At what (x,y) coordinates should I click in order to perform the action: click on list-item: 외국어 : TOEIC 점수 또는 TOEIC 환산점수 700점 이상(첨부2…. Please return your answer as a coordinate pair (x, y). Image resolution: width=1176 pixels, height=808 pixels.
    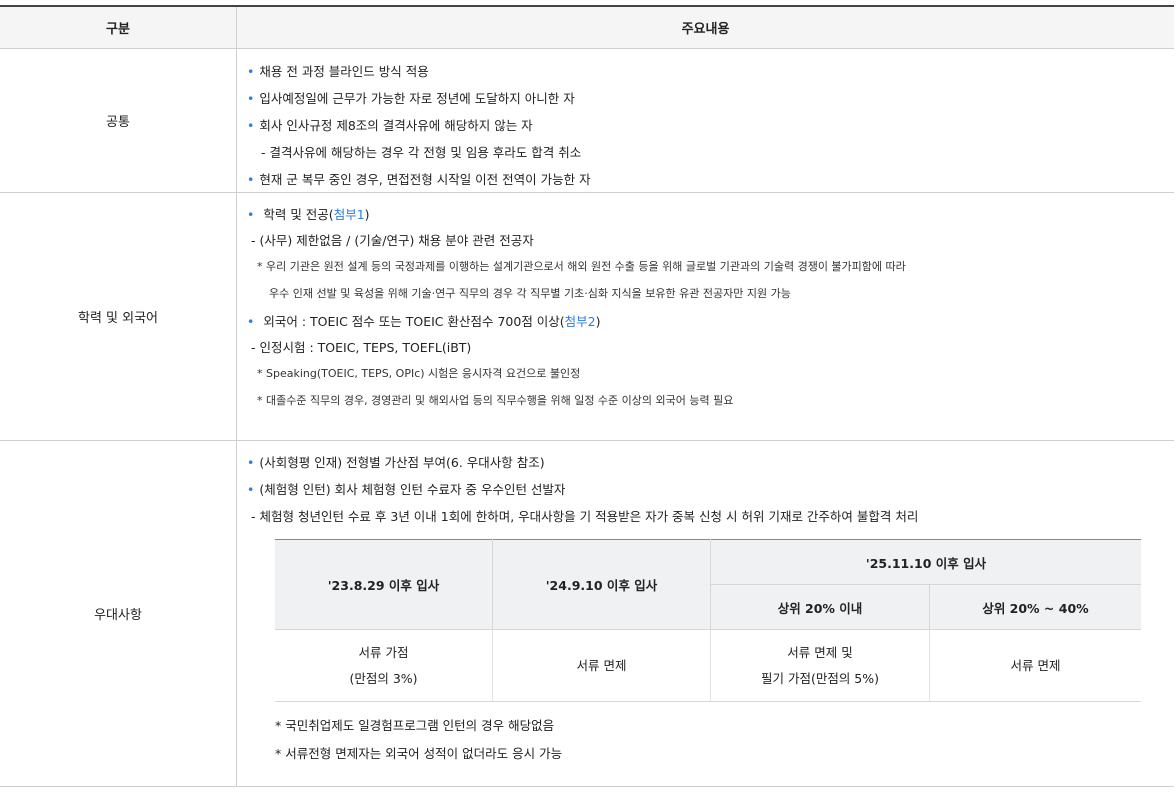
    Looking at the image, I should click on (710, 322).